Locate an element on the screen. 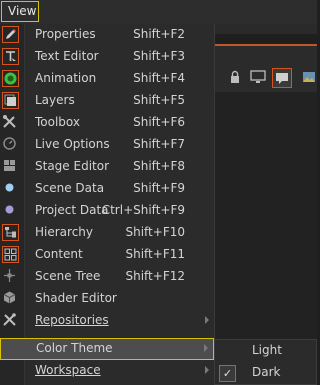 Image resolution: width=320 pixels, height=385 pixels. menu-bar: View is located at coordinates (158, 12).